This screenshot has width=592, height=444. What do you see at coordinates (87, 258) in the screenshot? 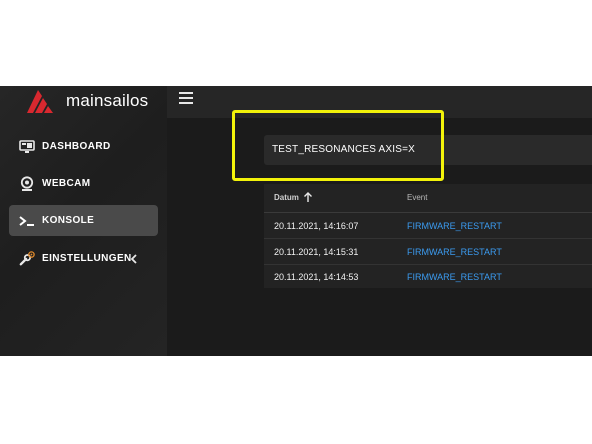
I see `sidebar-item-label: EINSTELLUNGEN` at bounding box center [87, 258].